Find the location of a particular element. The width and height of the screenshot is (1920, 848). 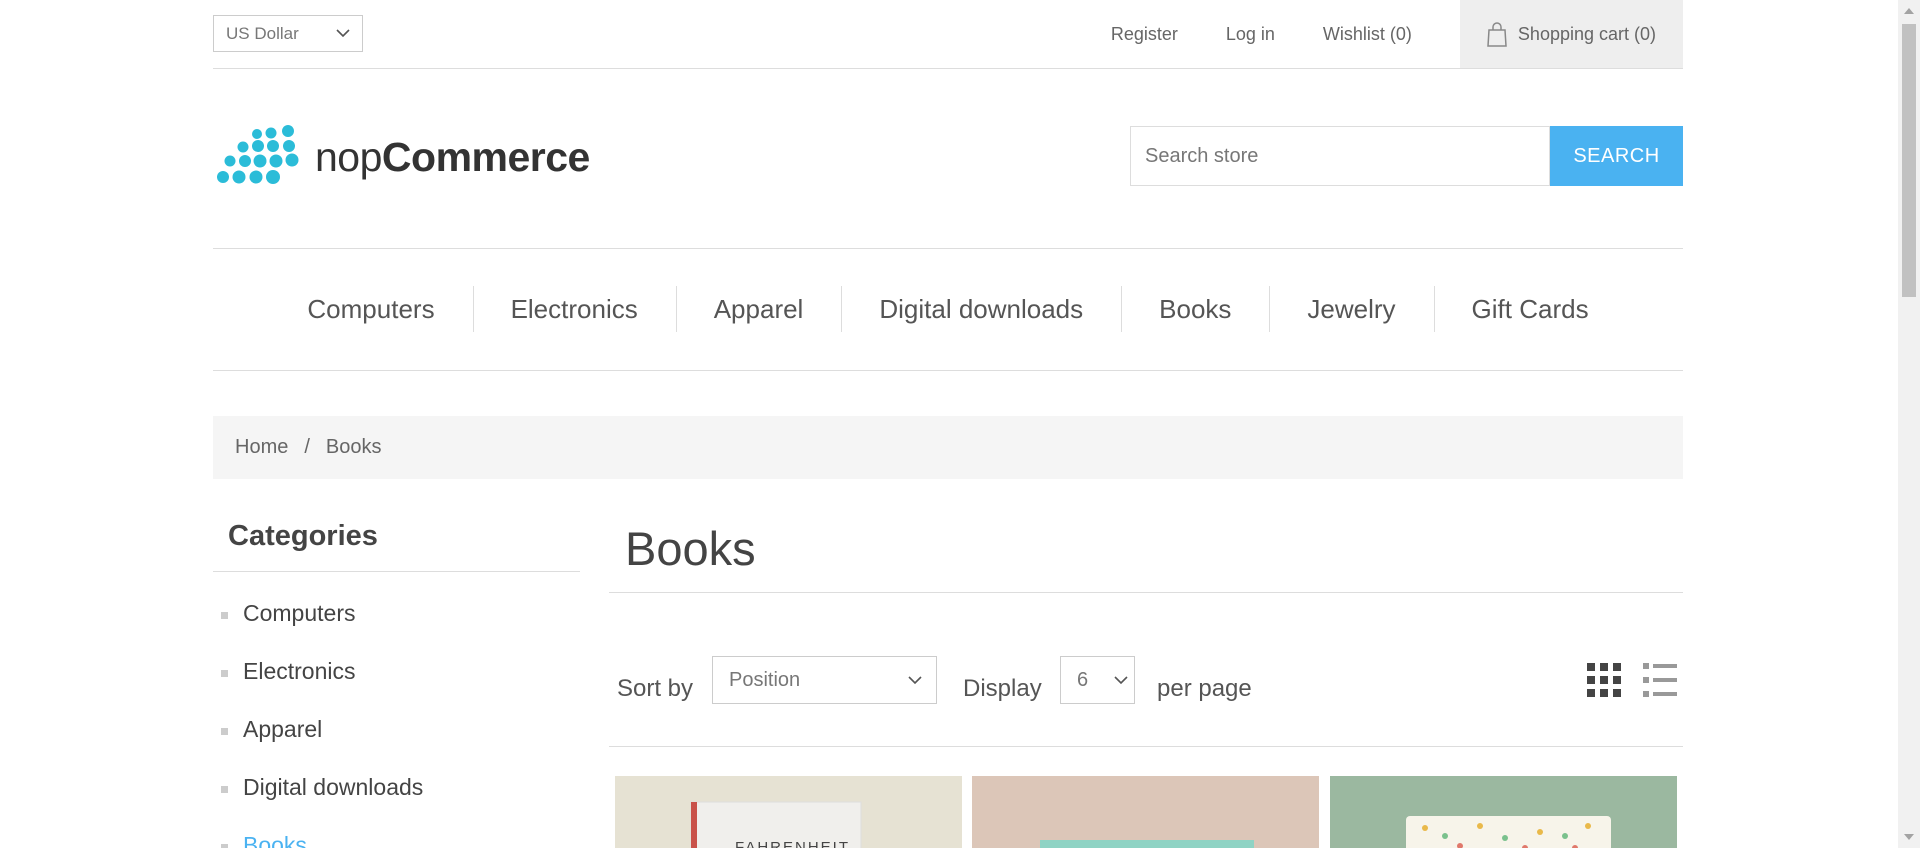

search-button: SEARCH is located at coordinates (1616, 156).